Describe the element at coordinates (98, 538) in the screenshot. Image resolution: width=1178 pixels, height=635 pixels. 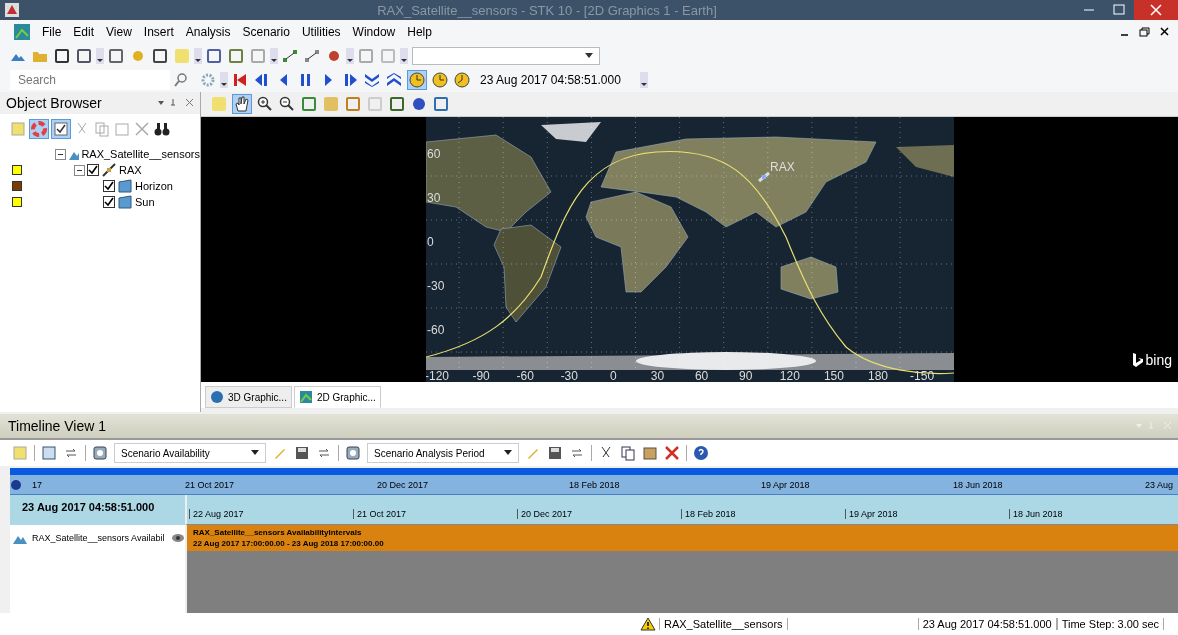
I see `timeline-row-label: RAX_Satellite__sensors Availabil` at that location.